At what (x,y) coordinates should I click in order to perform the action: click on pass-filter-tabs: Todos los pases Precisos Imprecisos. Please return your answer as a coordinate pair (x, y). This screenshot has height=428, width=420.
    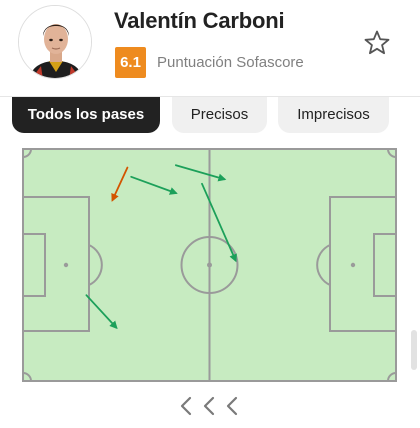
    Looking at the image, I should click on (210, 117).